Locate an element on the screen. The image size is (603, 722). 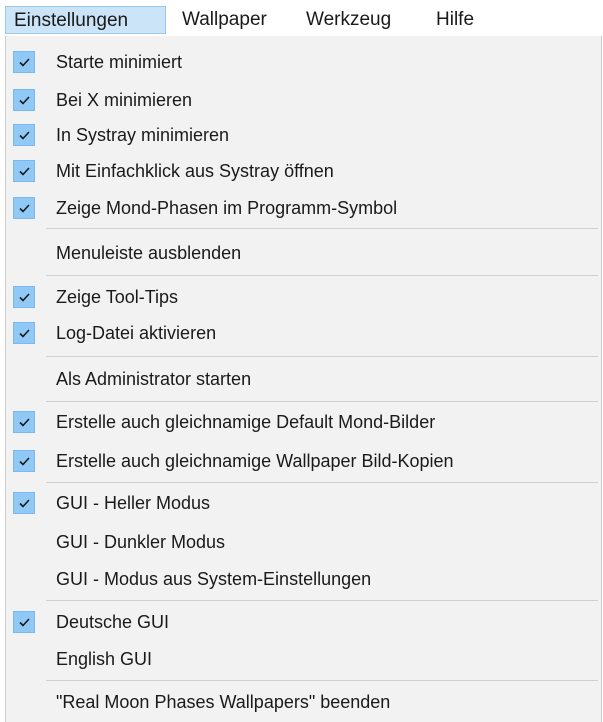
menu-item-gui-dunkler-modus: GUI - Dunkler Modus is located at coordinates (303, 542).